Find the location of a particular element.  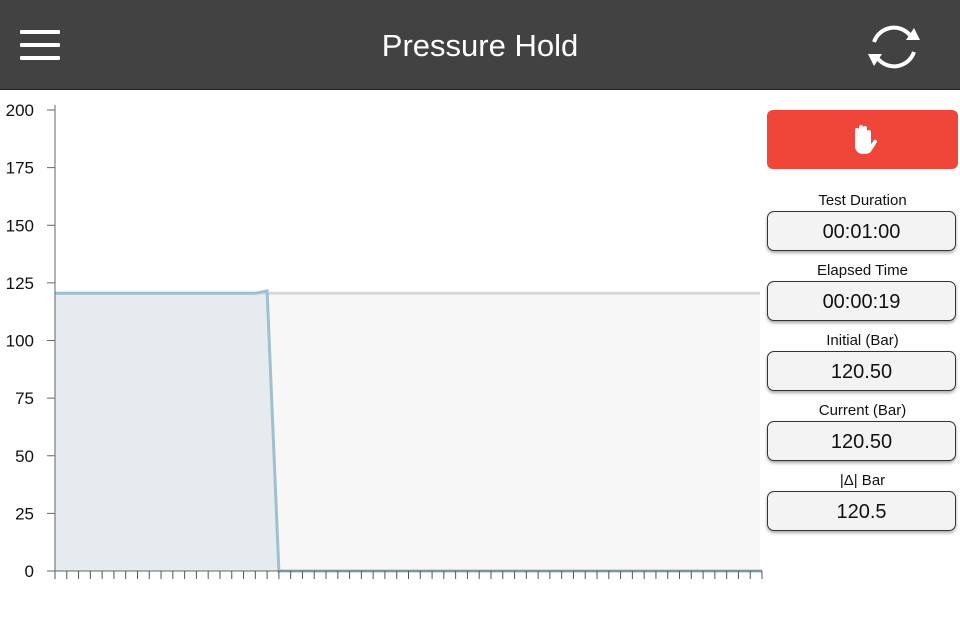

y-tick-label: 75 is located at coordinates (24, 398).